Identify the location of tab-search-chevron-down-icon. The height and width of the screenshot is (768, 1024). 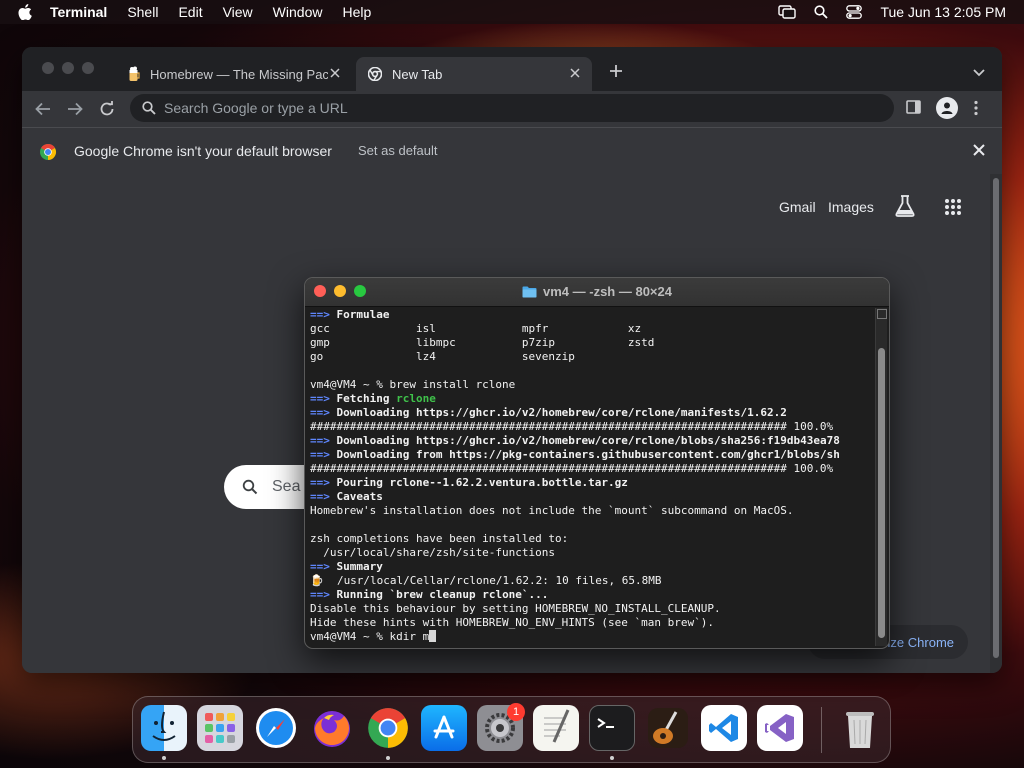
(979, 71).